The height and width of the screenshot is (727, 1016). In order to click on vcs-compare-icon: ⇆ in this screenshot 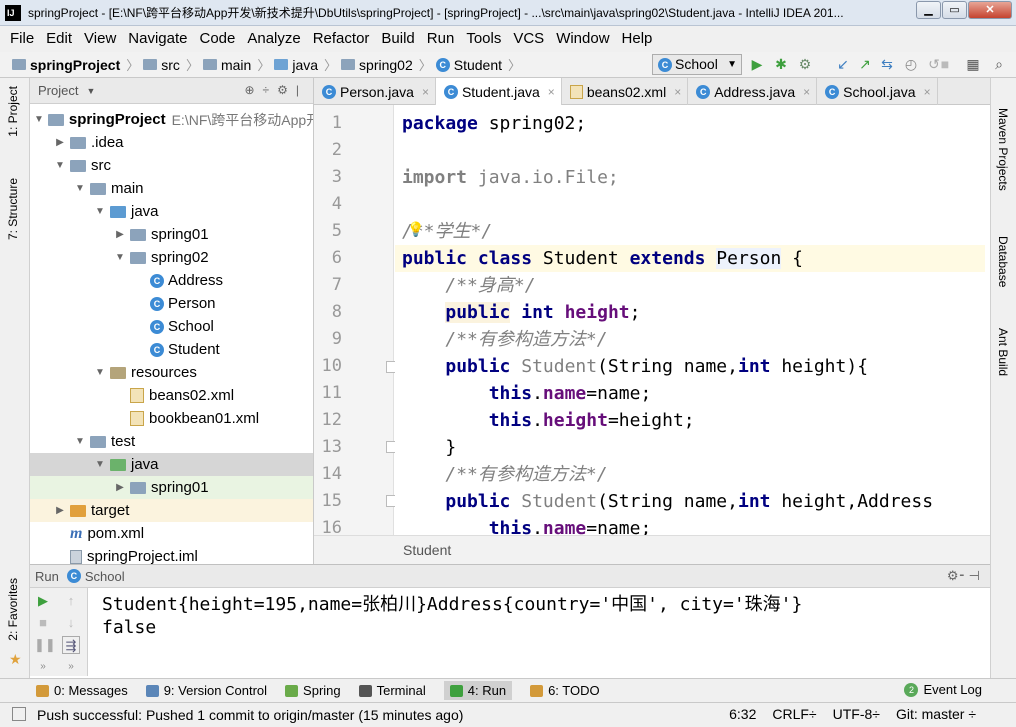, I will do `click(887, 64)`.